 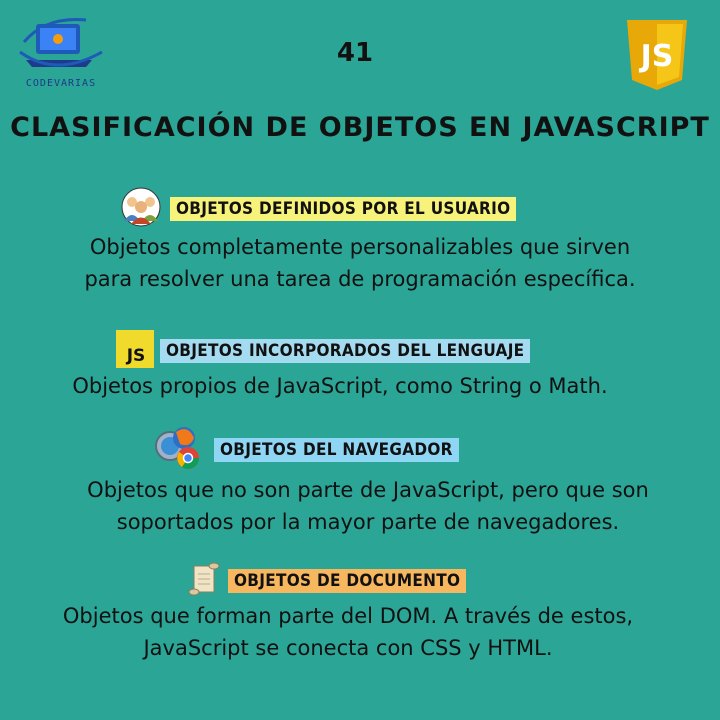 I want to click on js-badge-text: JS, so click(x=656, y=56).